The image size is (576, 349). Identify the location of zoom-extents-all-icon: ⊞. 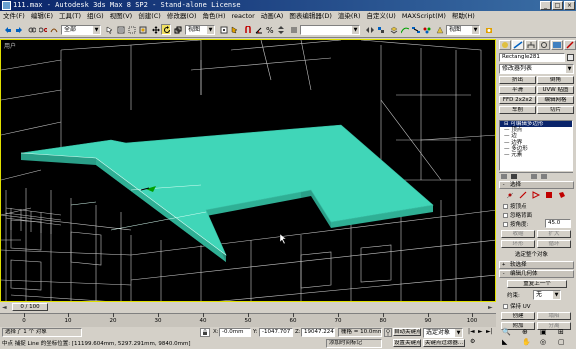
(561, 332).